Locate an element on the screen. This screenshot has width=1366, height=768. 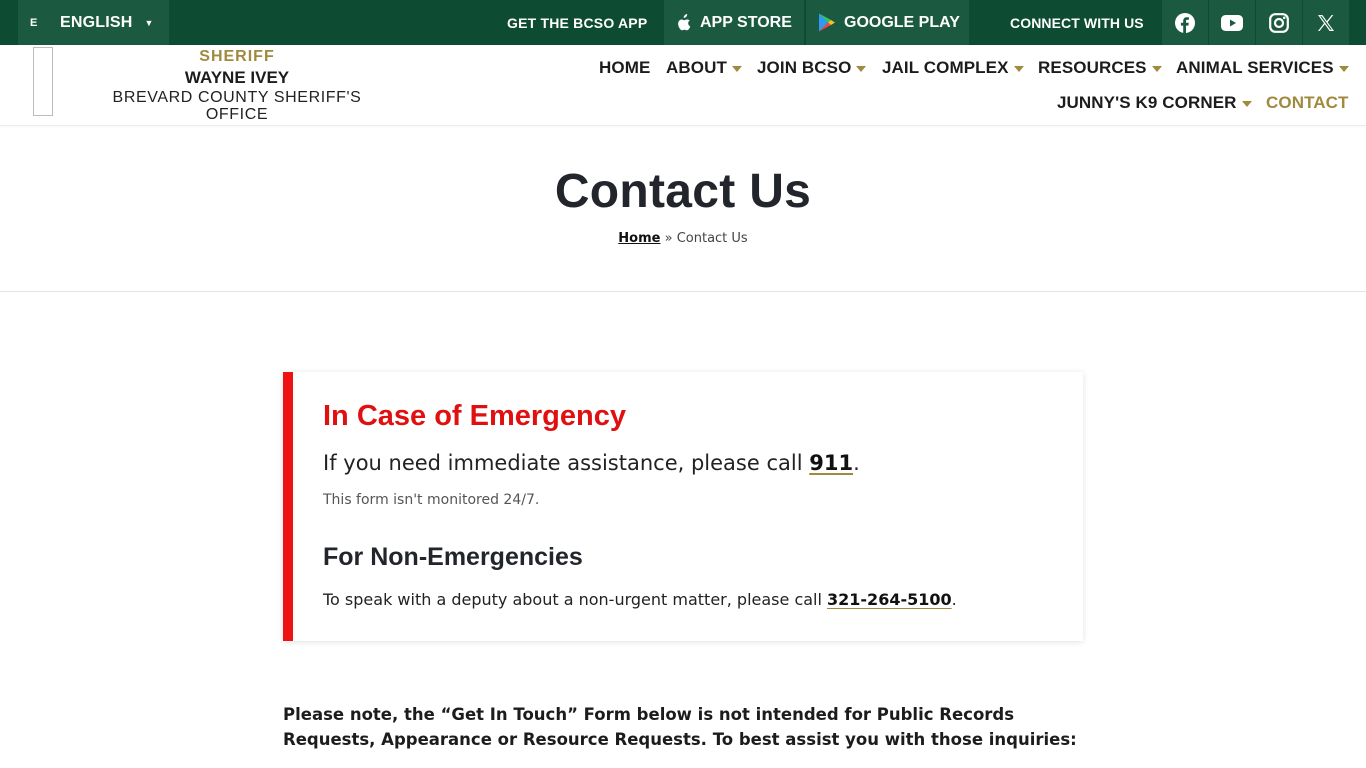
facebook-icon is located at coordinates (1185, 22).